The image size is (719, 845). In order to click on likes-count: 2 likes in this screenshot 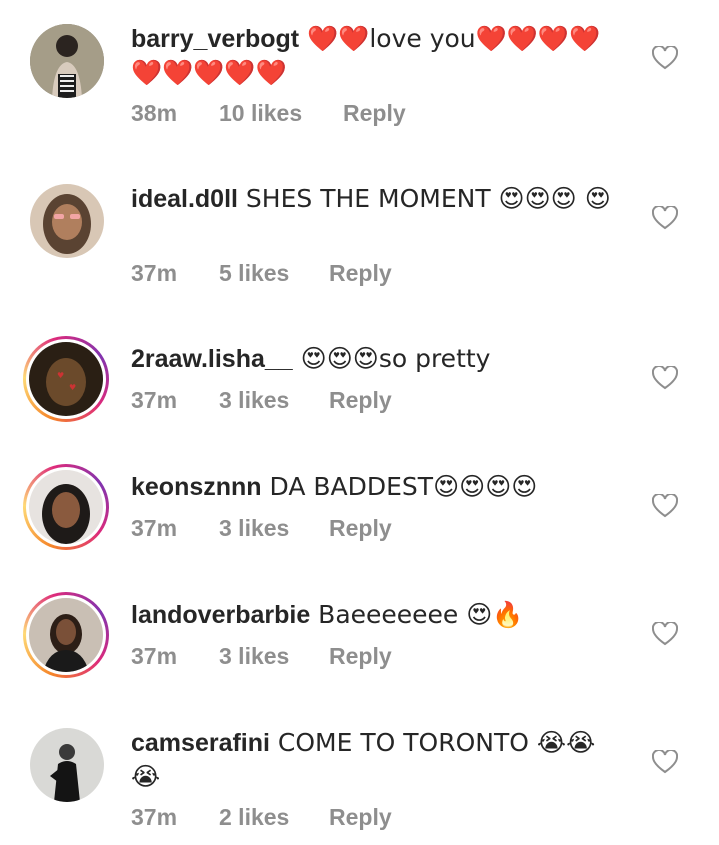, I will do `click(254, 817)`.